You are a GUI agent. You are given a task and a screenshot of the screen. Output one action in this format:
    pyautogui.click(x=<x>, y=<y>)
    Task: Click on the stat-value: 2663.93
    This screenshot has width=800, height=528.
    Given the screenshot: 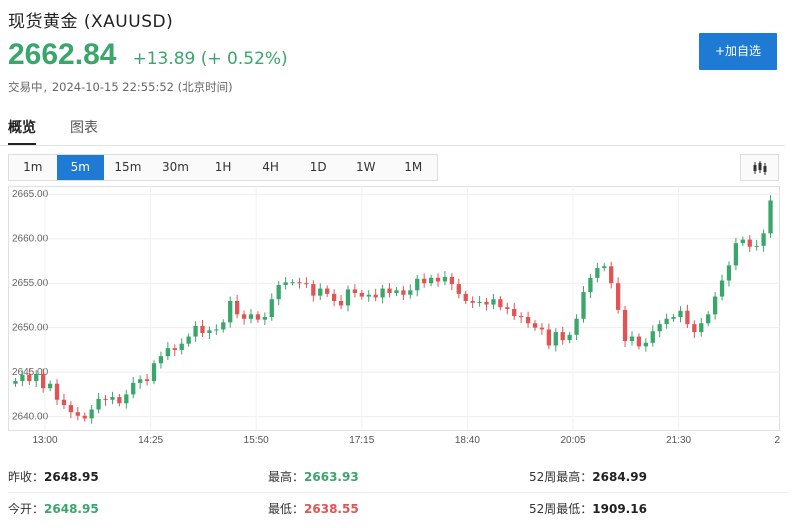 What is the action you would take?
    pyautogui.click(x=331, y=477)
    